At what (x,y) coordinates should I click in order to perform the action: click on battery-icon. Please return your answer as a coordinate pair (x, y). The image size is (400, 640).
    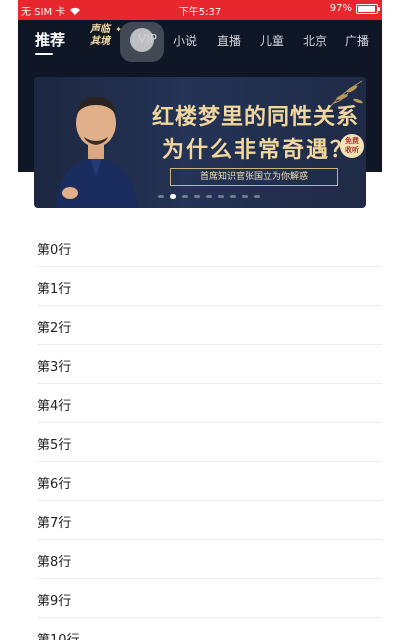
    Looking at the image, I should click on (368, 8).